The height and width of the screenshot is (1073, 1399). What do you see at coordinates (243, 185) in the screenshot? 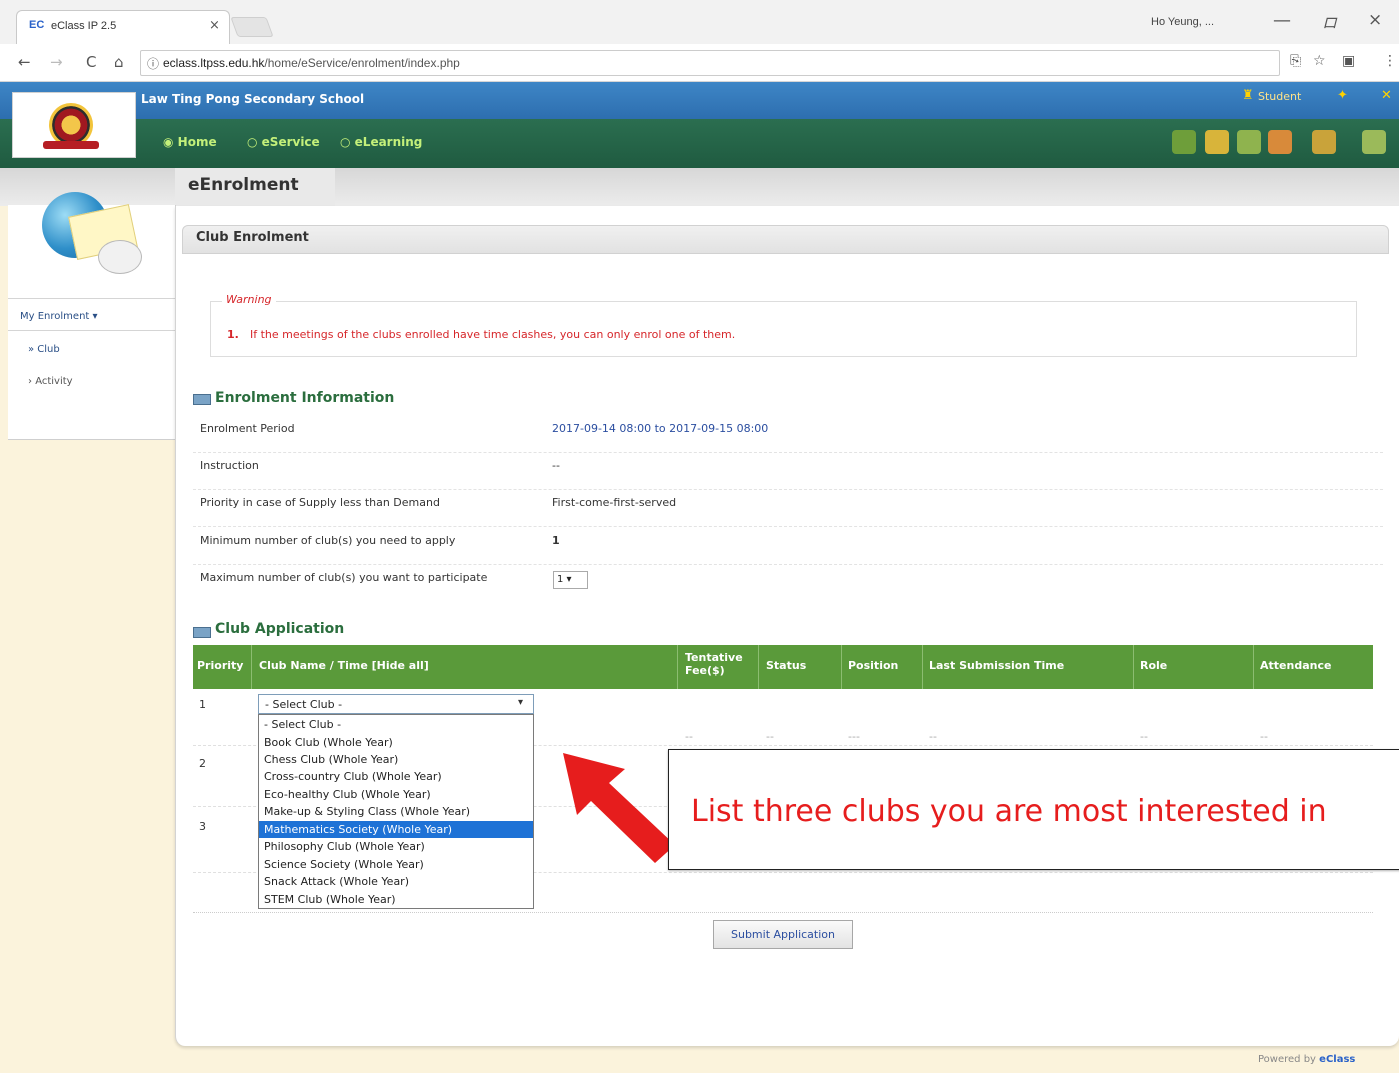
I see `page-title: eEnrolment` at bounding box center [243, 185].